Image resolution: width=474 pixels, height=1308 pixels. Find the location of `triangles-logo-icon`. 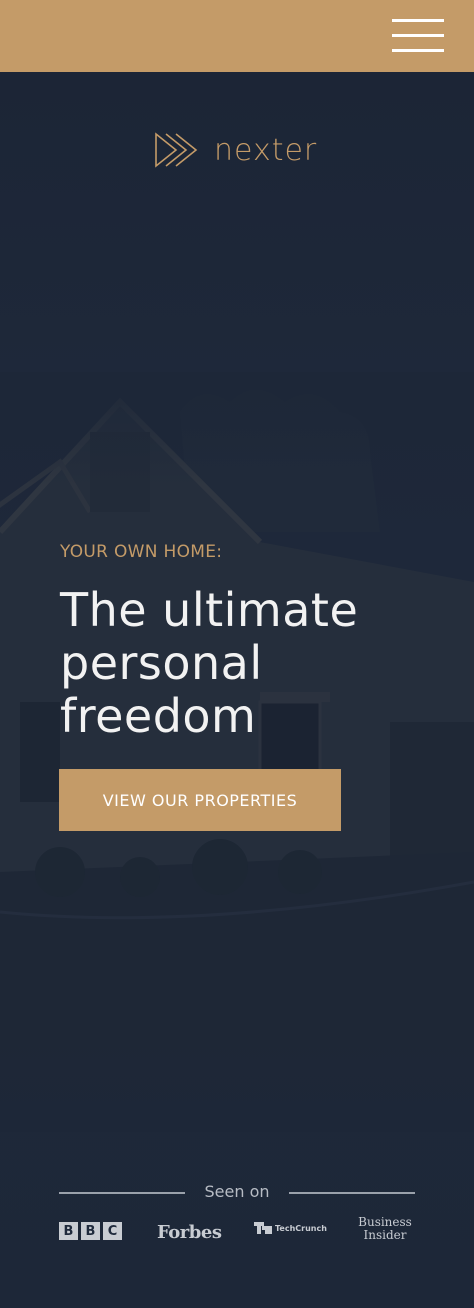

triangles-logo-icon is located at coordinates (176, 150).